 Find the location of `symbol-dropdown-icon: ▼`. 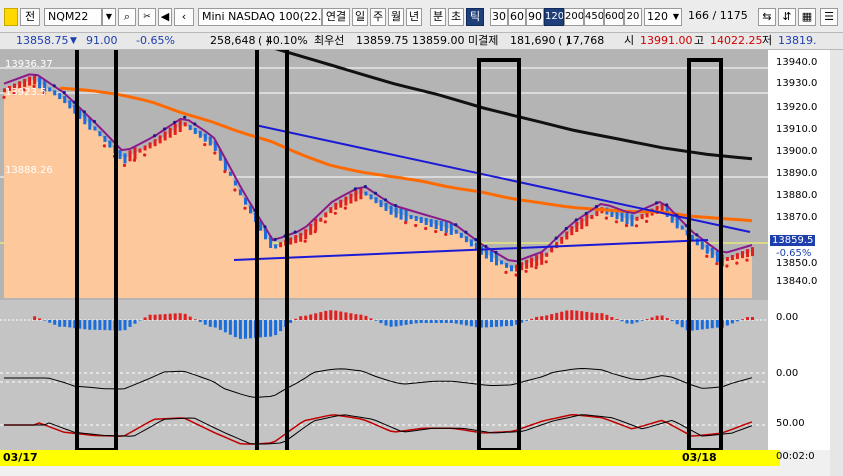

symbol-dropdown-icon: ▼ is located at coordinates (109, 17).